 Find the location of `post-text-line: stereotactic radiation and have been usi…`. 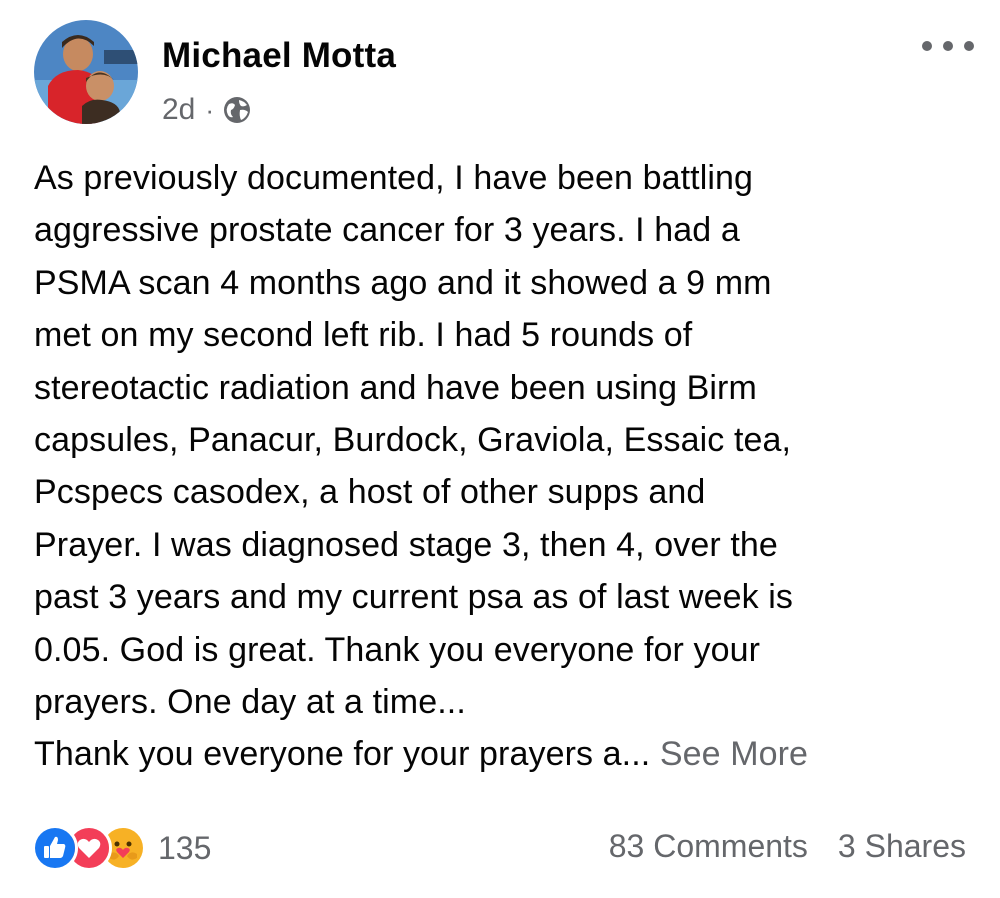

post-text-line: stereotactic radiation and have been usi… is located at coordinates (395, 387).